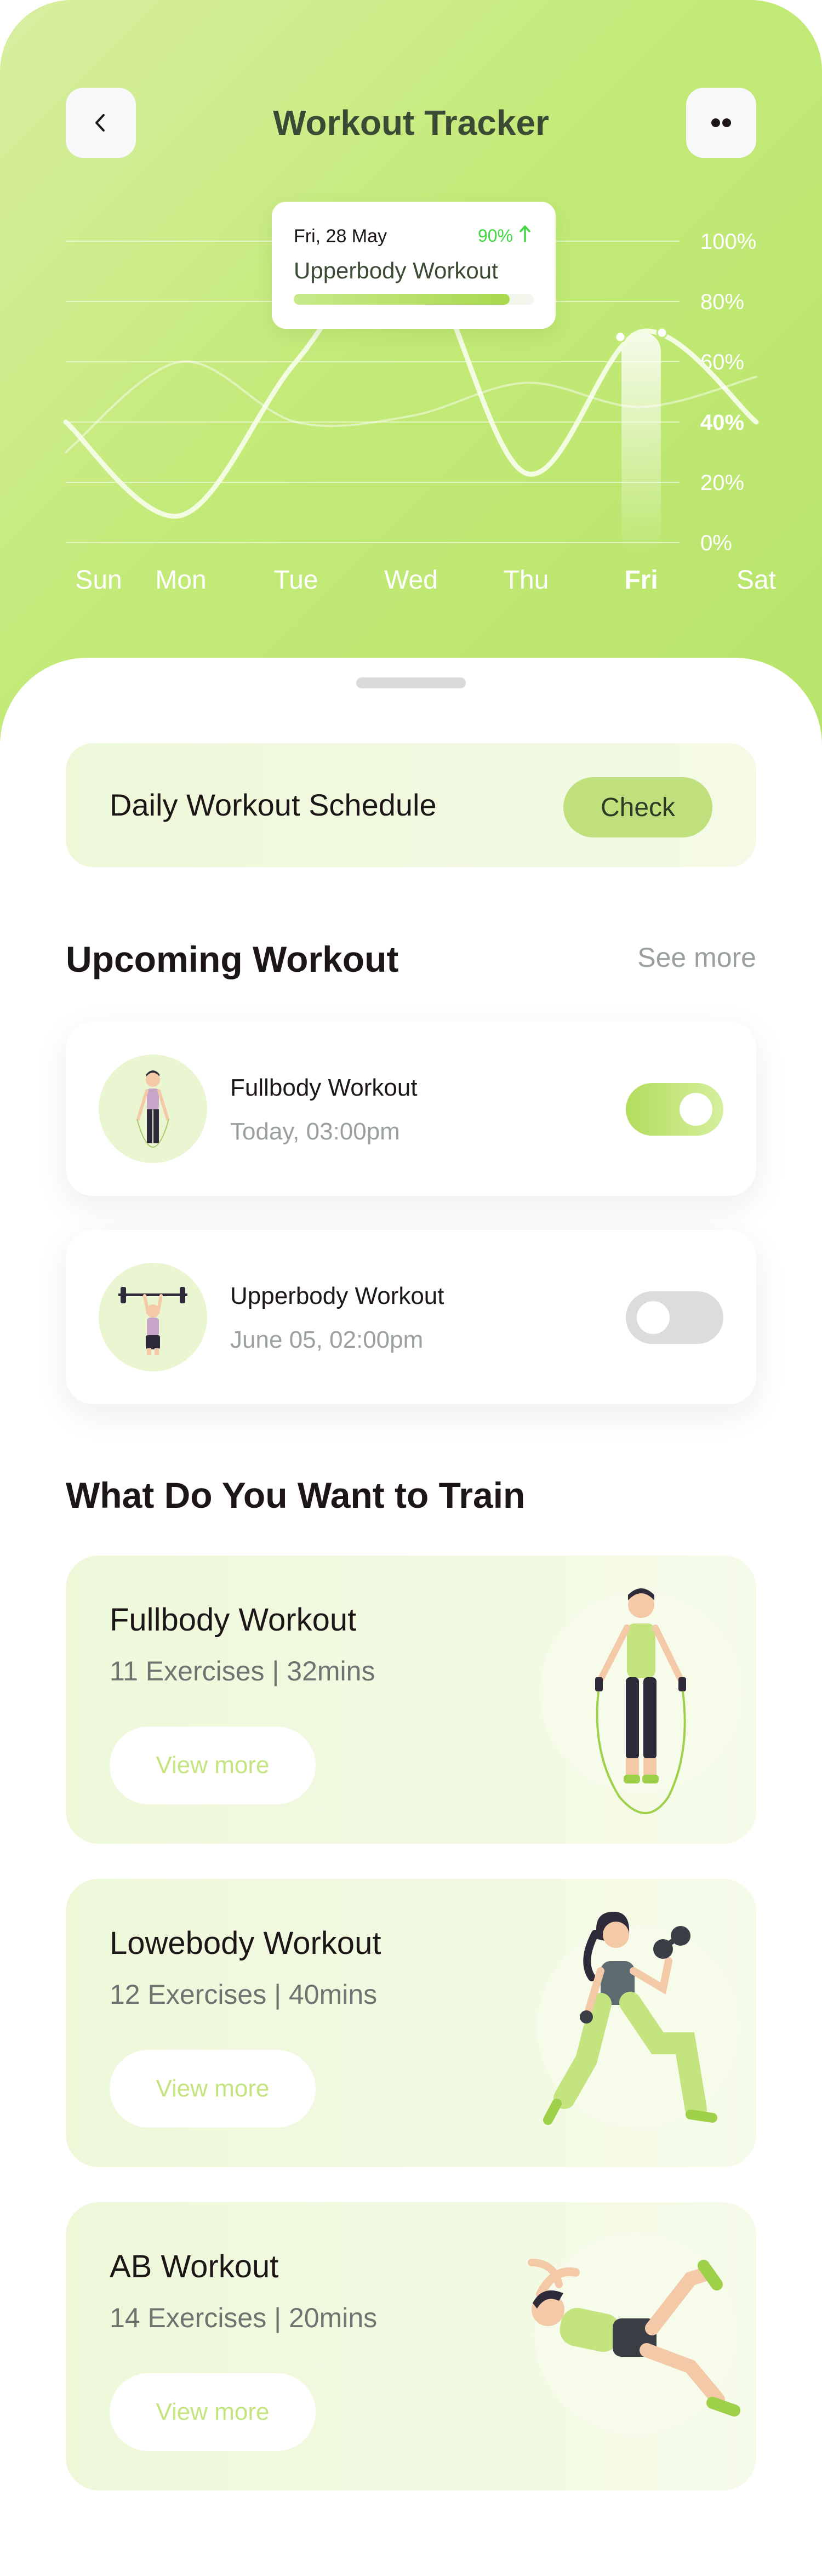  I want to click on arrow-up-icon, so click(525, 233).